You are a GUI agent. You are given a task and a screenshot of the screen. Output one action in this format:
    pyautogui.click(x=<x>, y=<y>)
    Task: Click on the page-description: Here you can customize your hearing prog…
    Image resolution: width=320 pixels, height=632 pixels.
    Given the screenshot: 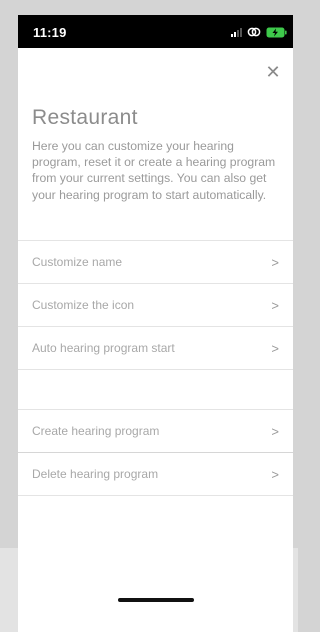 What is the action you would take?
    pyautogui.click(x=154, y=170)
    